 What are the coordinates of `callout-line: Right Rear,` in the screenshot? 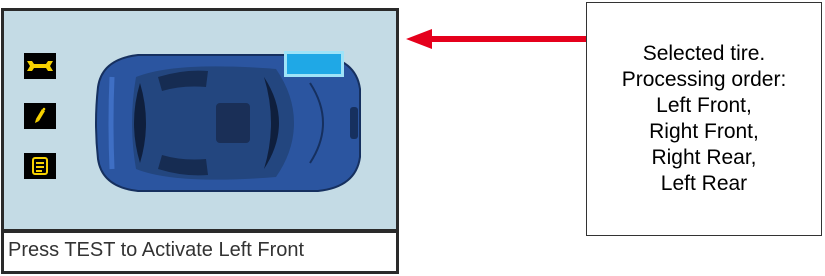 It's located at (704, 157).